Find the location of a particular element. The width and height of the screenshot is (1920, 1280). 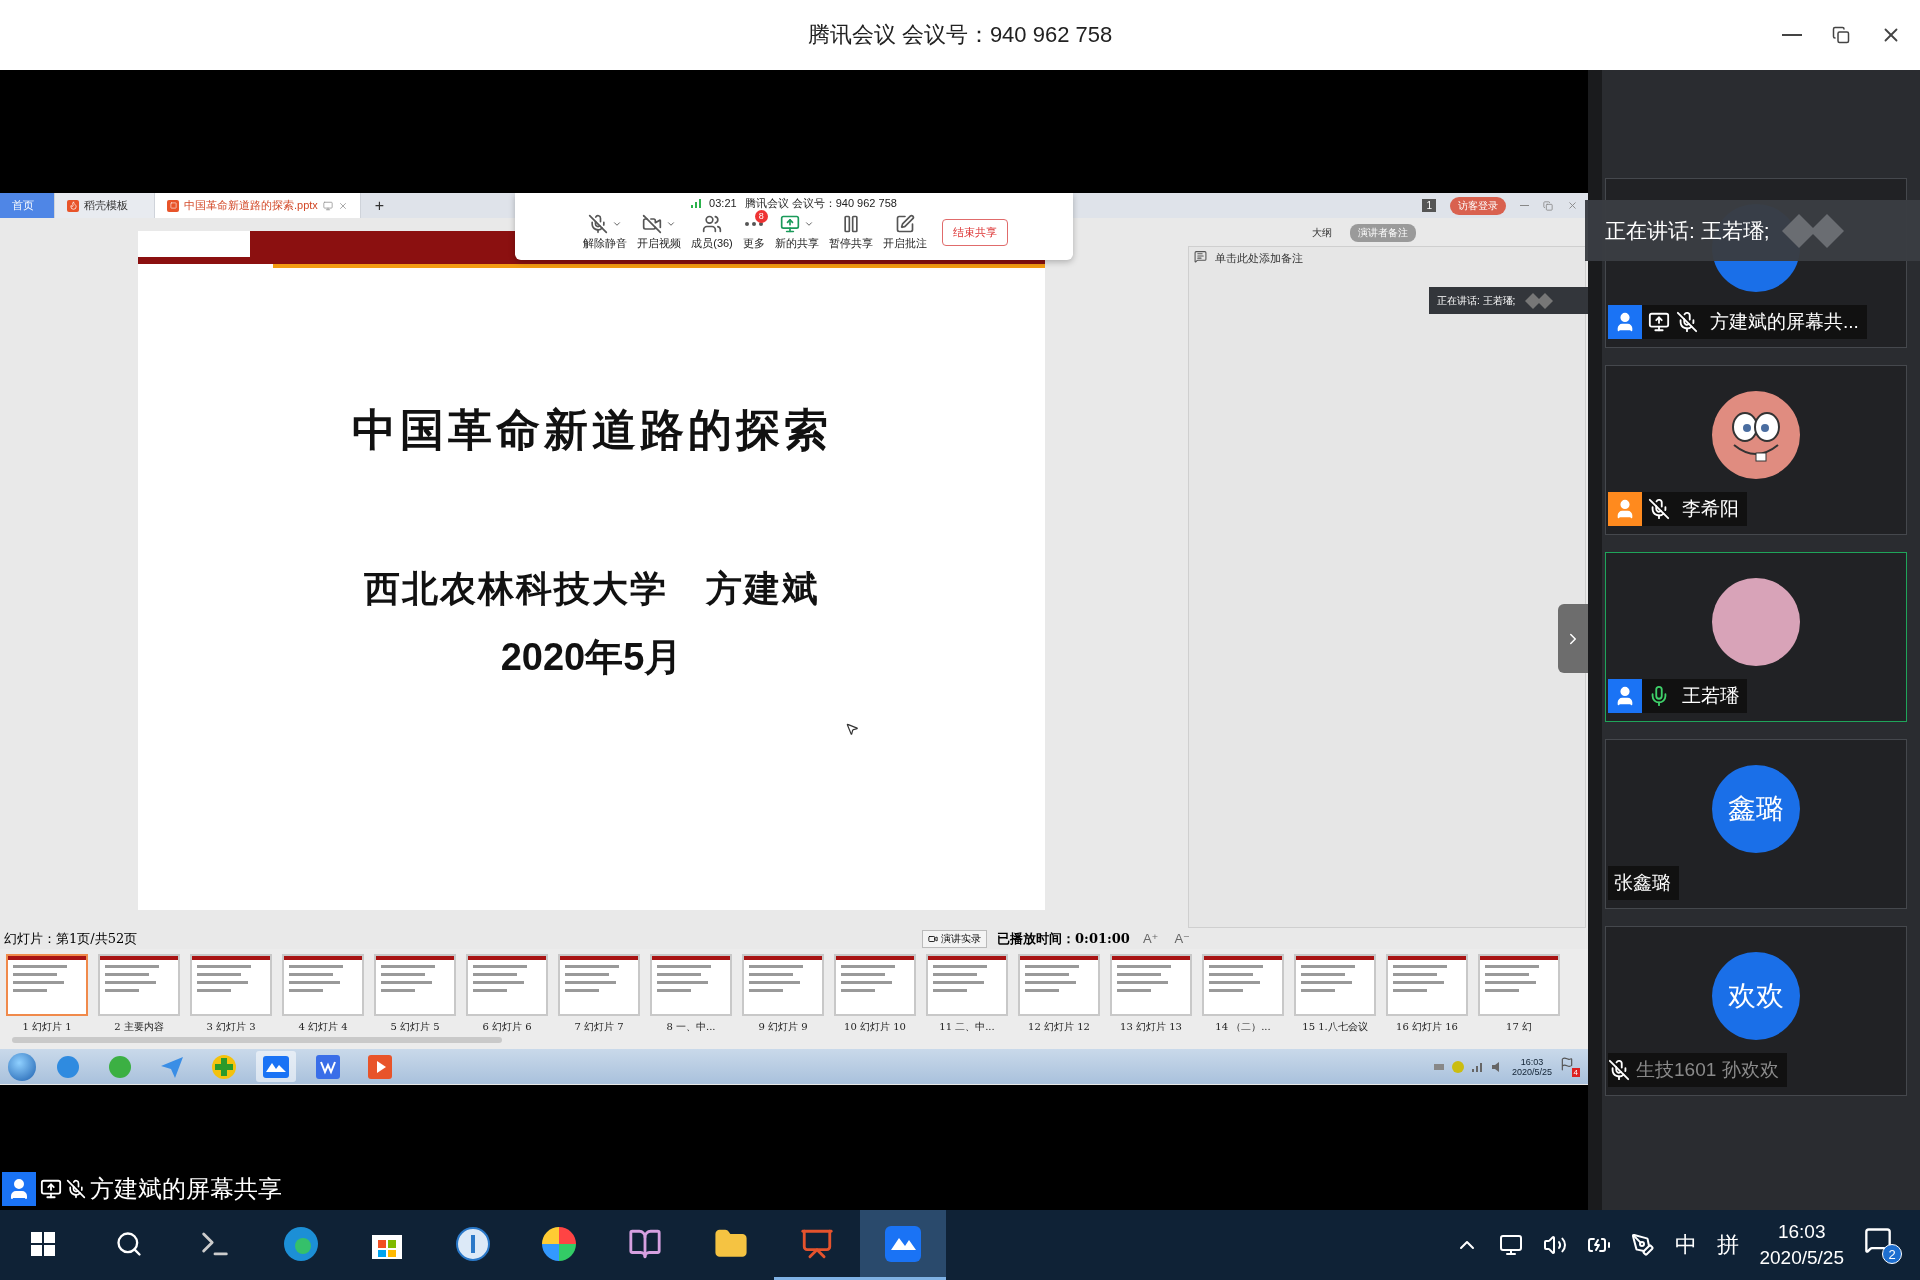

participant-name: 李希阳 is located at coordinates (1710, 509).